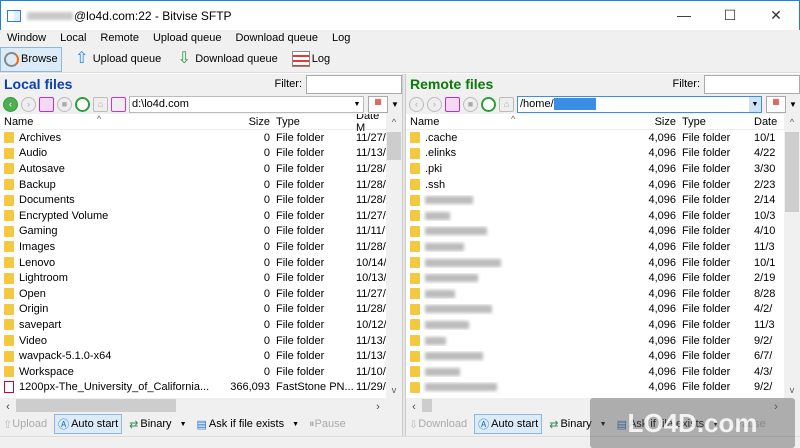  What do you see at coordinates (603, 263) in the screenshot?
I see `file-row: 4,096 File folder 10/1` at bounding box center [603, 263].